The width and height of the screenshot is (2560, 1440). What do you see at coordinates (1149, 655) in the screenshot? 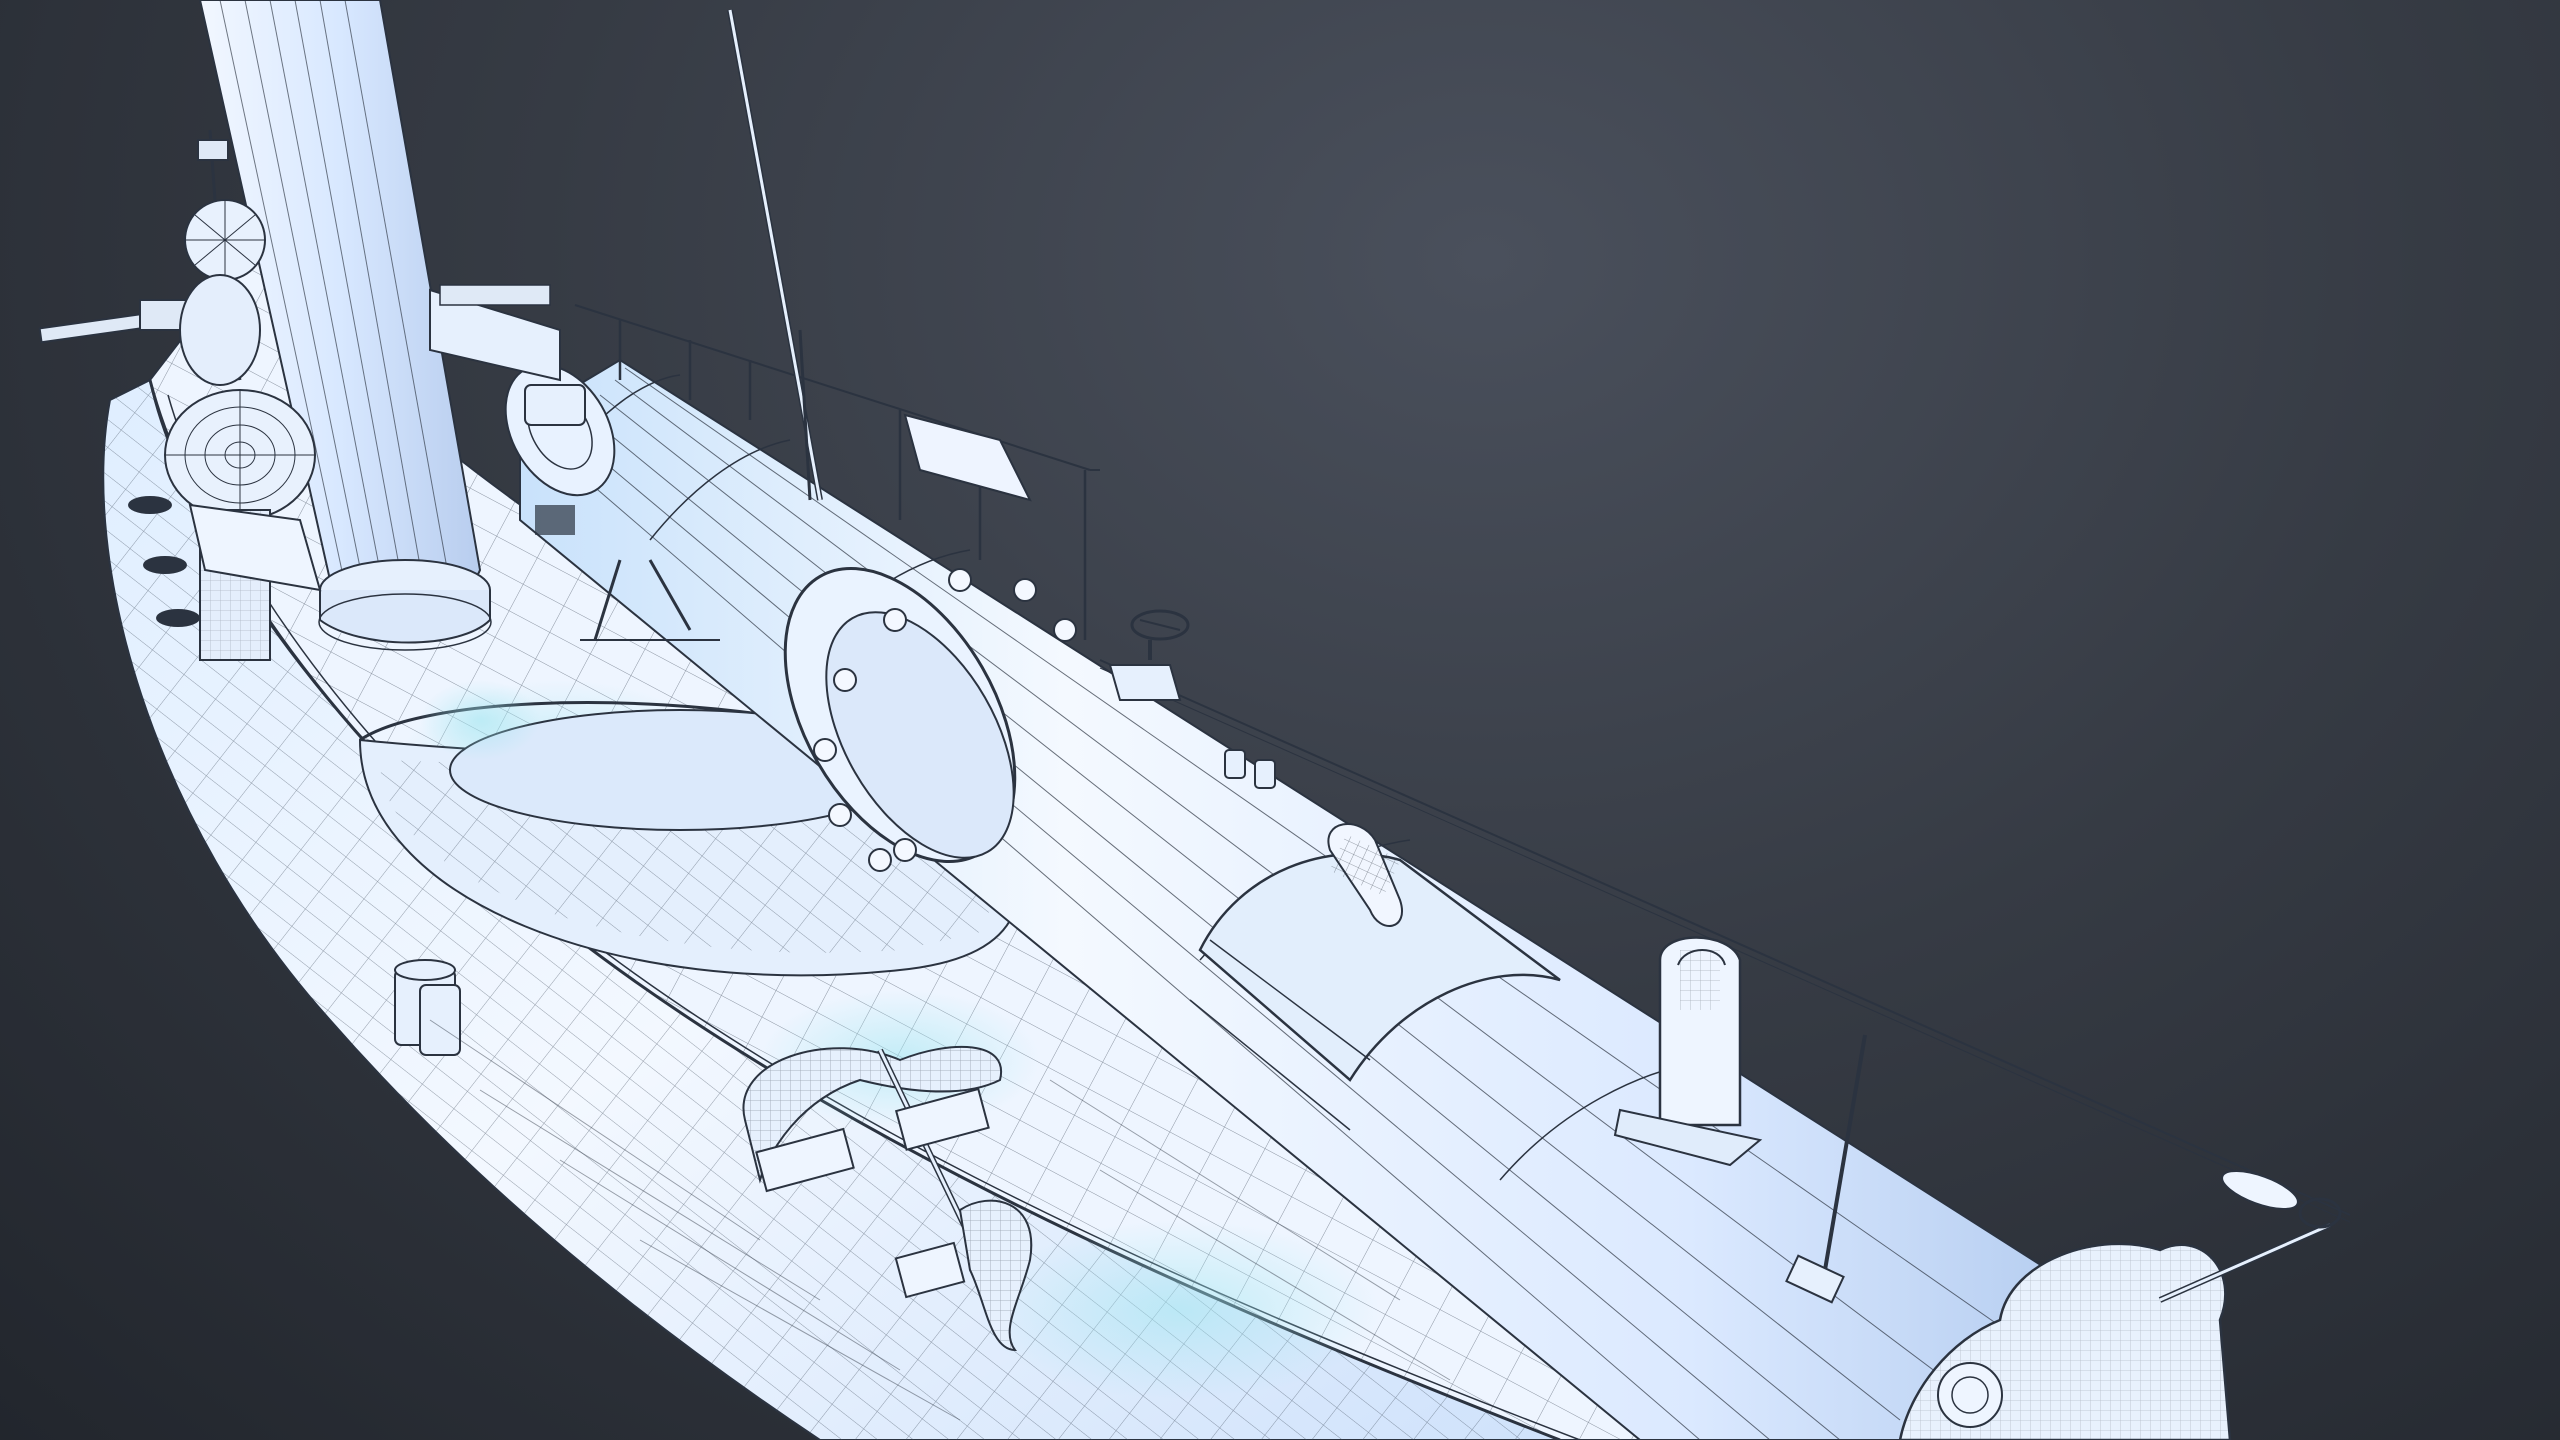
I see `valve-wheel` at bounding box center [1149, 655].